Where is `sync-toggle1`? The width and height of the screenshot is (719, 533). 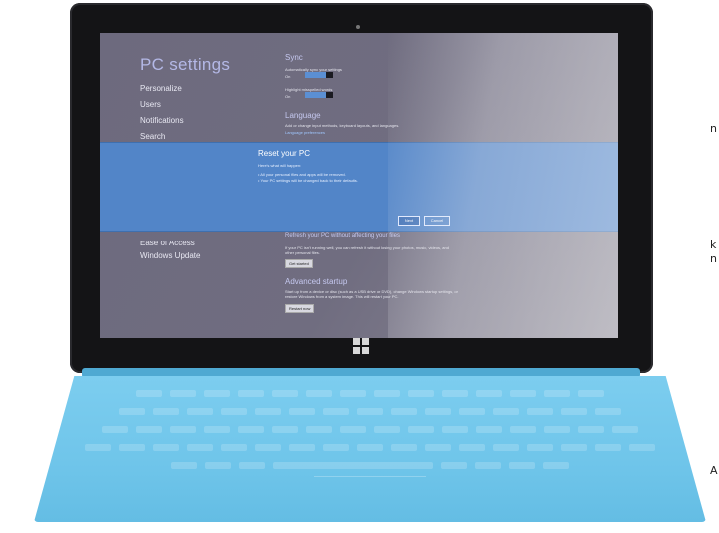 sync-toggle1 is located at coordinates (319, 75).